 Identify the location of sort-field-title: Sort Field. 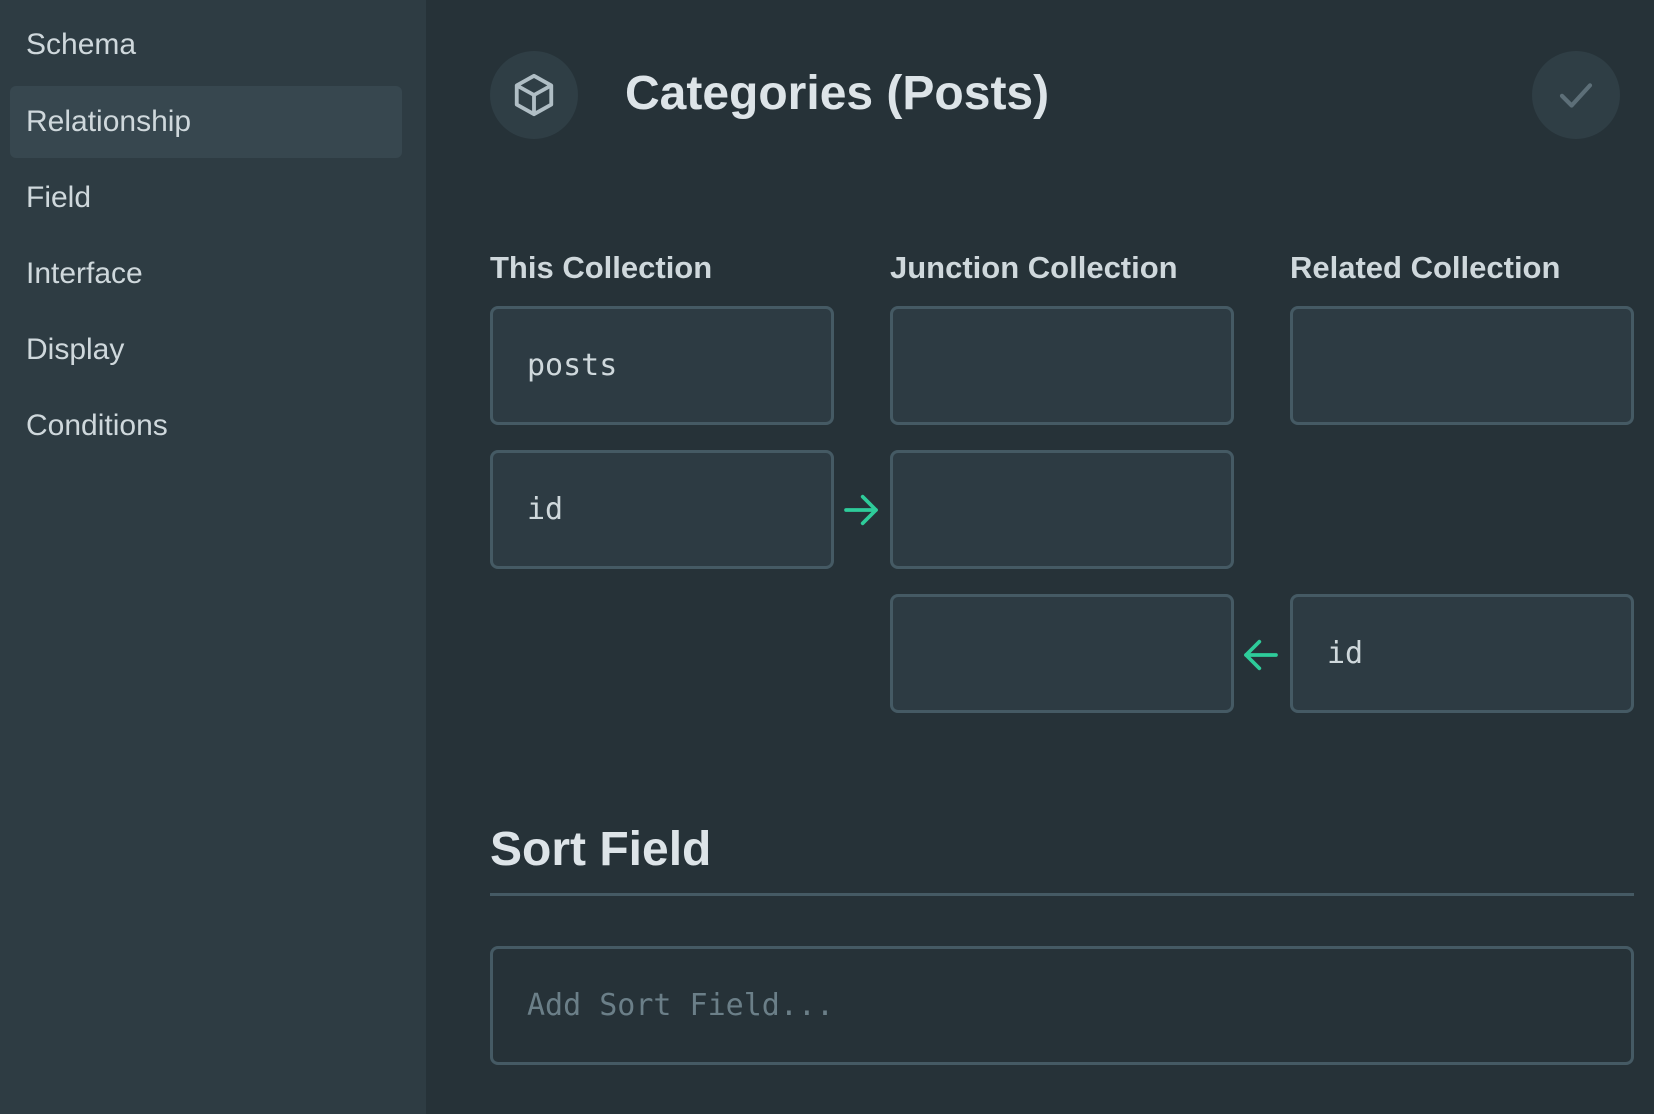
(601, 849).